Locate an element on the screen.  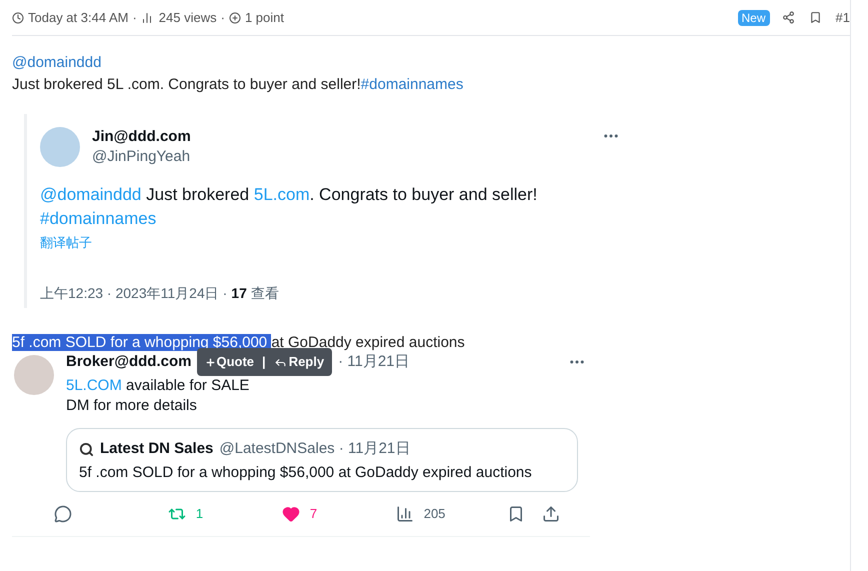
action-count: 205 is located at coordinates (435, 514).